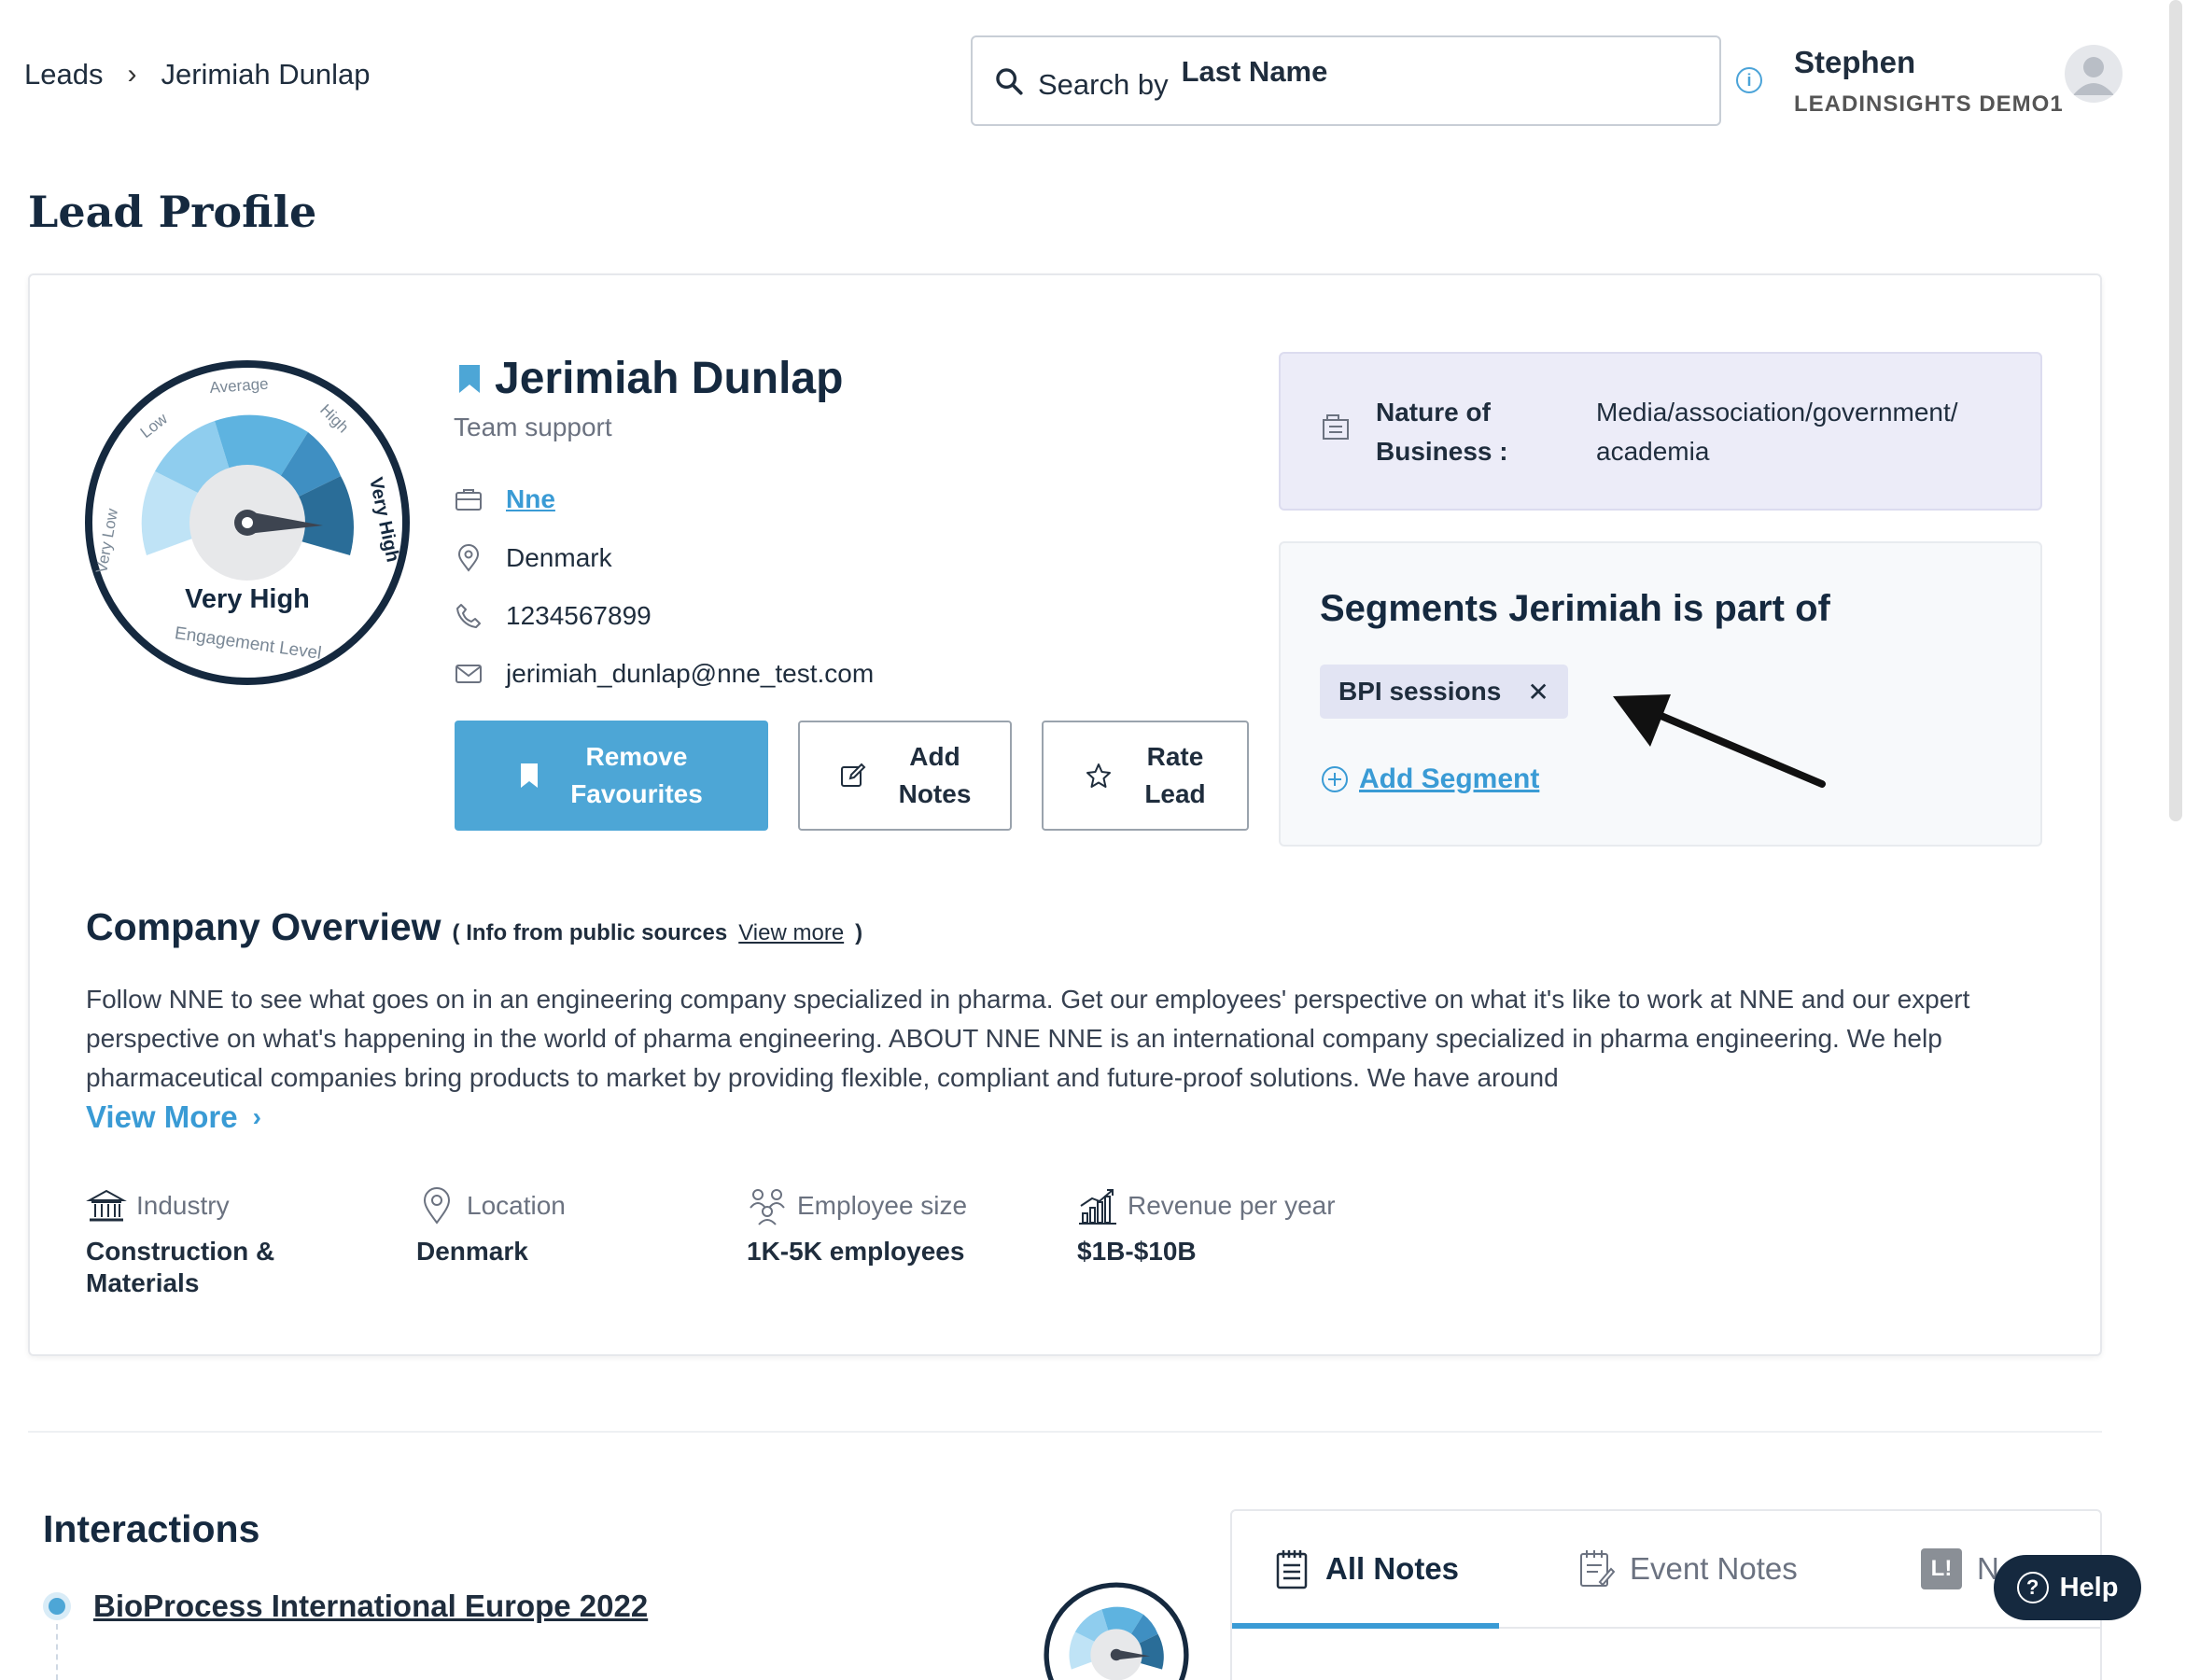 Image resolution: width=2186 pixels, height=1680 pixels. Describe the element at coordinates (636, 793) in the screenshot. I see `remove-favourites-label-2: Favourites` at that location.